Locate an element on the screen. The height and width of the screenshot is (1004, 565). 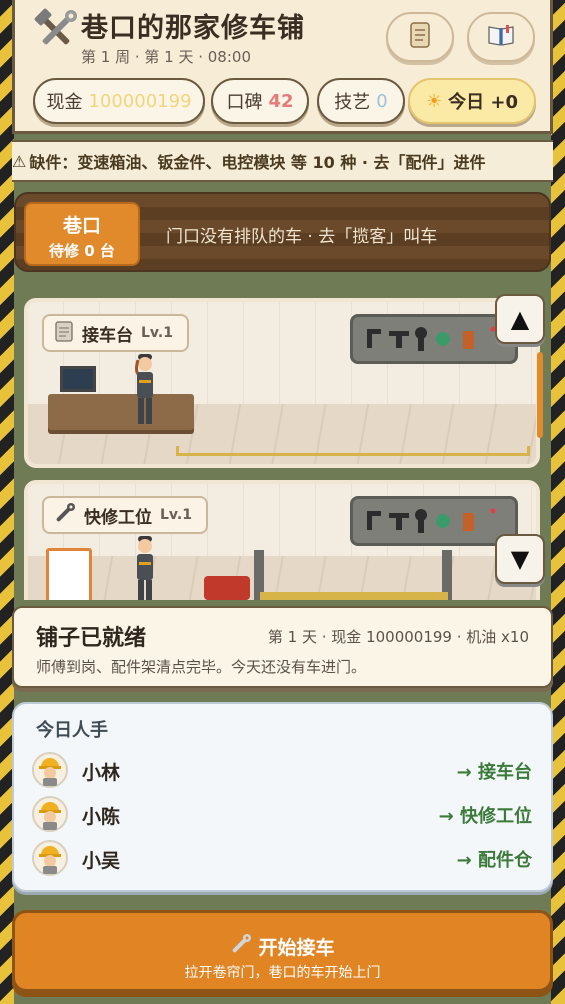
room-tag-quick-repair: 快修工位 Lv.1 is located at coordinates (125, 515).